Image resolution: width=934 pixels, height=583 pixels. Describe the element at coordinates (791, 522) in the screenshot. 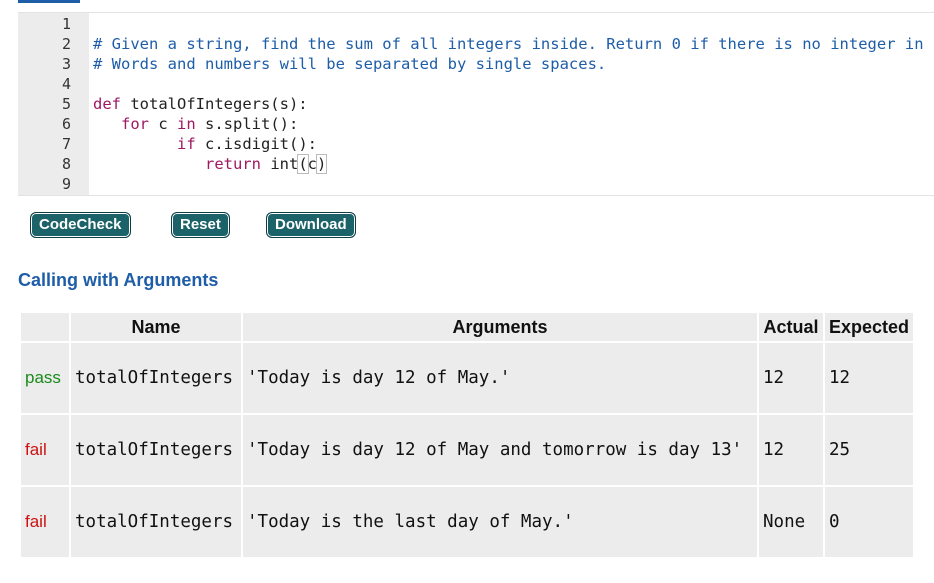

I see `actual-cell: None` at that location.